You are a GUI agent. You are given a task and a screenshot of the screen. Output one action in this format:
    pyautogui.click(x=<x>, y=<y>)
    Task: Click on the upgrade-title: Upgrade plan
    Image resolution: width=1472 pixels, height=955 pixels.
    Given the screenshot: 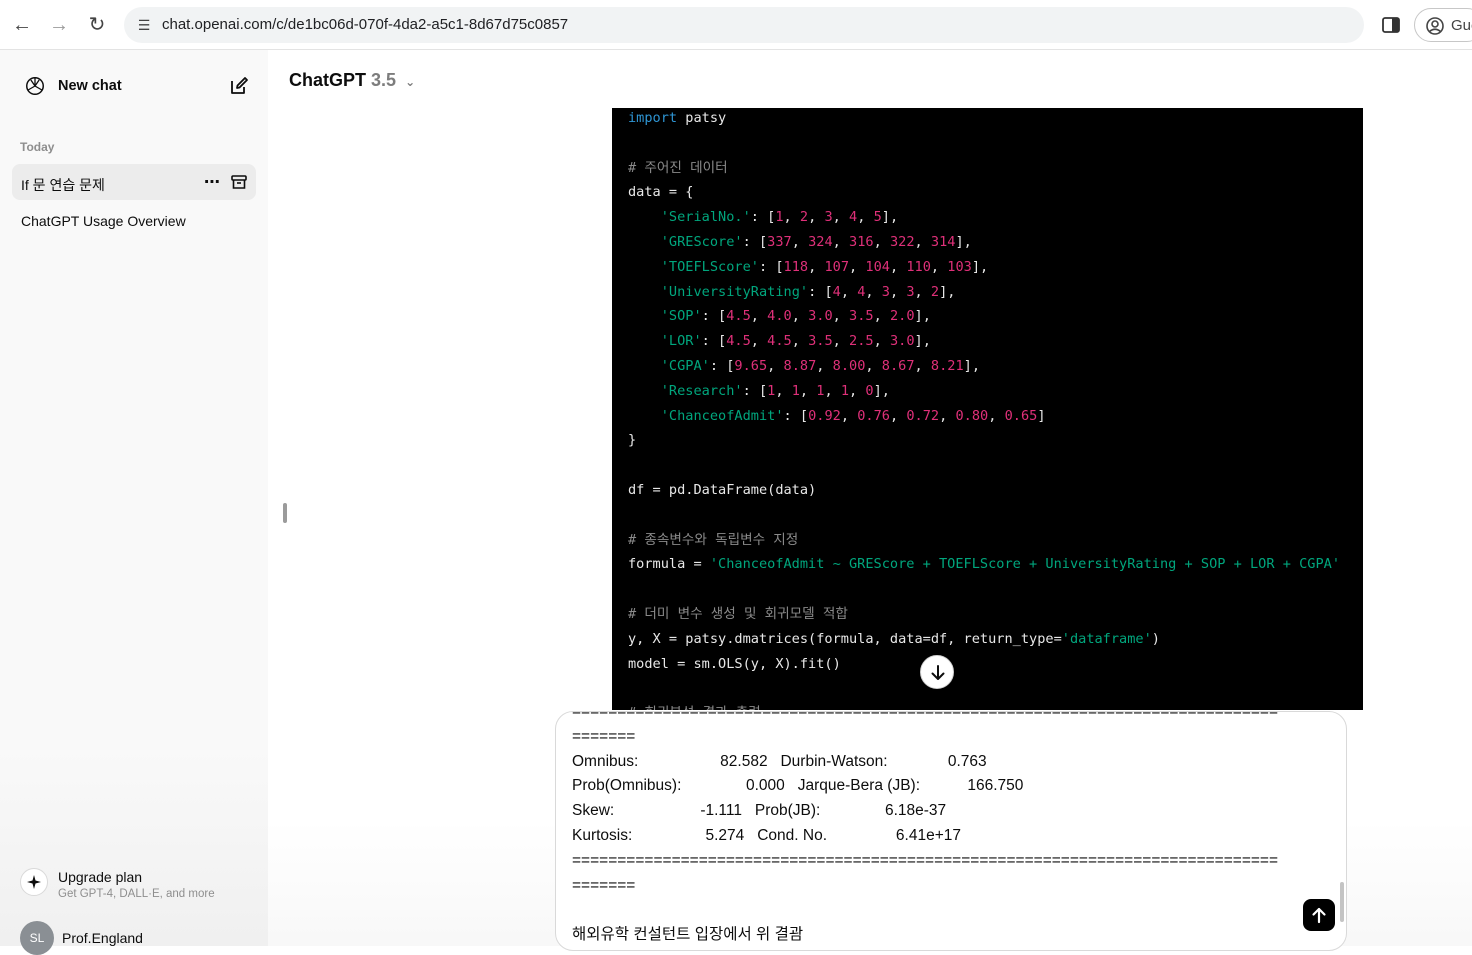 What is the action you would take?
    pyautogui.click(x=100, y=877)
    